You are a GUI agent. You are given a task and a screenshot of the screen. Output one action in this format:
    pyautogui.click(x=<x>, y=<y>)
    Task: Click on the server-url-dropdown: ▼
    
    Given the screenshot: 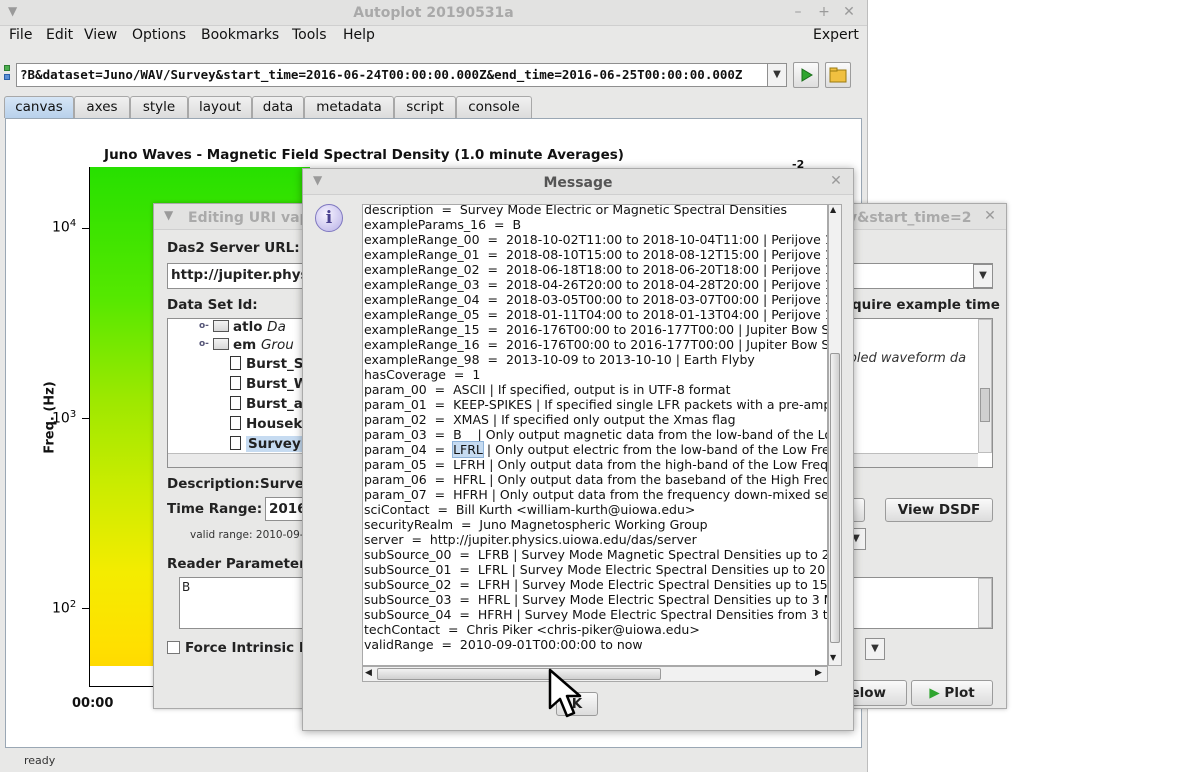 What is the action you would take?
    pyautogui.click(x=983, y=276)
    